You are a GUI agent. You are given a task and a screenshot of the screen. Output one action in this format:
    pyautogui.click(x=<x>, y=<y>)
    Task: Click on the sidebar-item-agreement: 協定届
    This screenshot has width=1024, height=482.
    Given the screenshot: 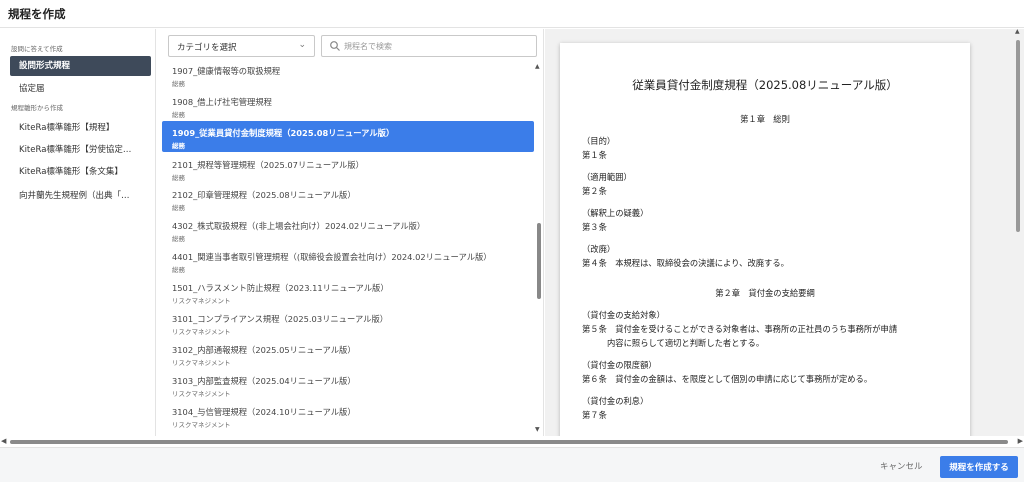 What is the action you would take?
    pyautogui.click(x=80, y=89)
    